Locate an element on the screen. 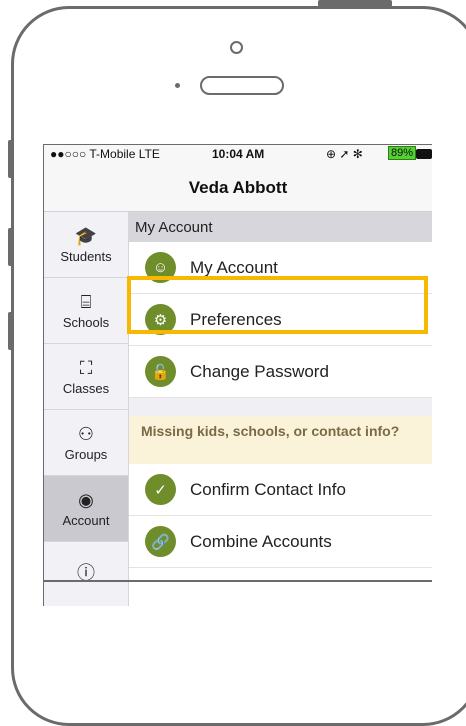 The image size is (466, 726). sidebar-item-label: Students is located at coordinates (86, 256).